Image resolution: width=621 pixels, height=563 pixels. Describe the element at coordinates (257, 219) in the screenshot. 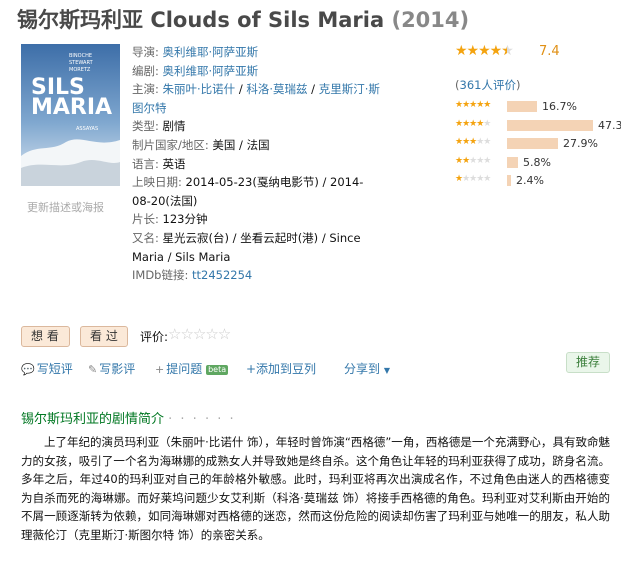

I see `info-runtime: 片长: 123分钟` at that location.